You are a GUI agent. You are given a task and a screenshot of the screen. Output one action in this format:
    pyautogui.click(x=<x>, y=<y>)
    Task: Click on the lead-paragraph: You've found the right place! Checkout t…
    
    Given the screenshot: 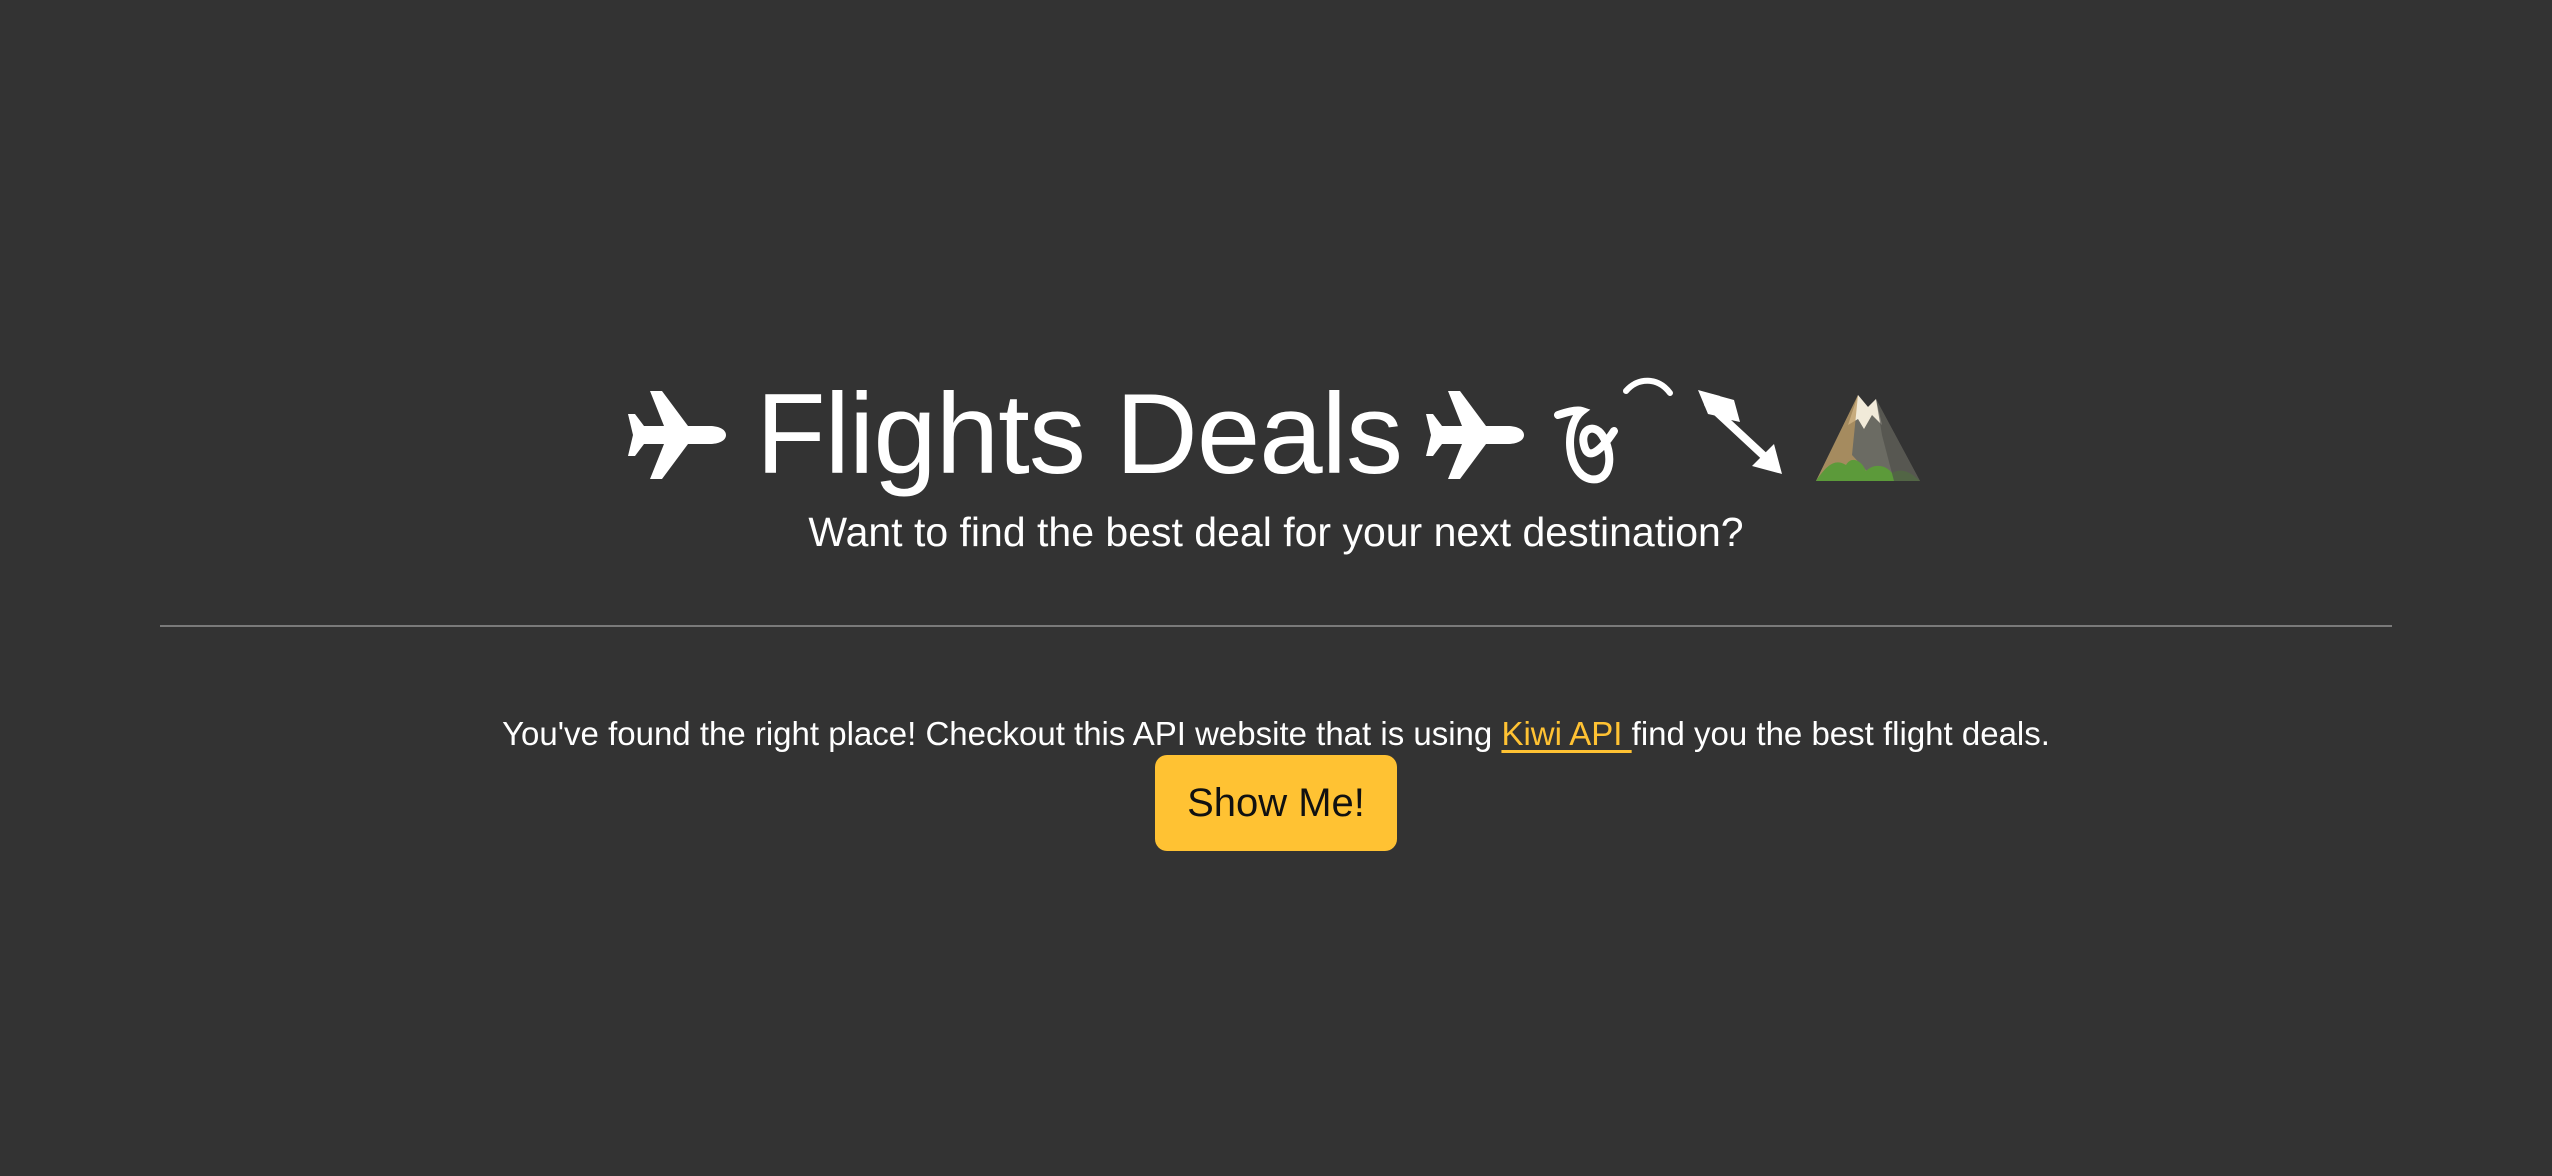 What is the action you would take?
    pyautogui.click(x=1276, y=734)
    